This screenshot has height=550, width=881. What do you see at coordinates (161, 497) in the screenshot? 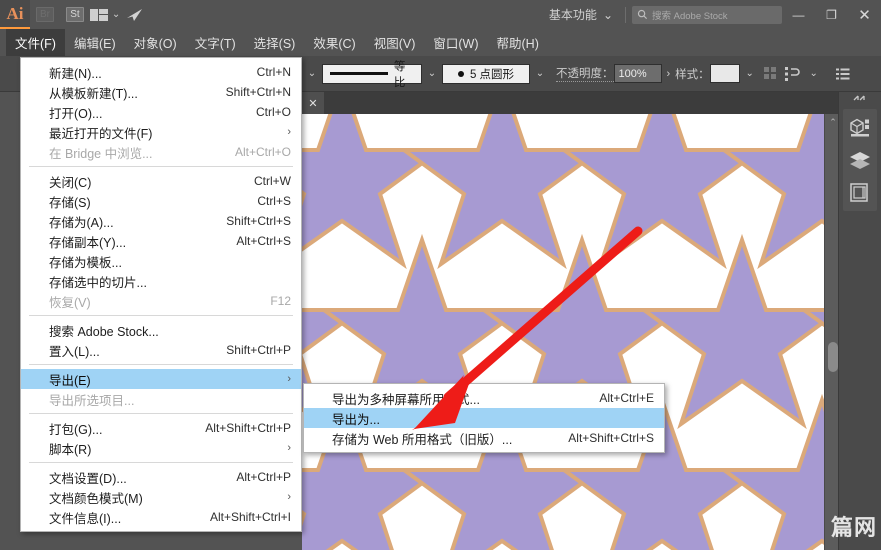
I see `menu-item-document-color-mode: 文档颜色模式(M) ›` at bounding box center [161, 497].